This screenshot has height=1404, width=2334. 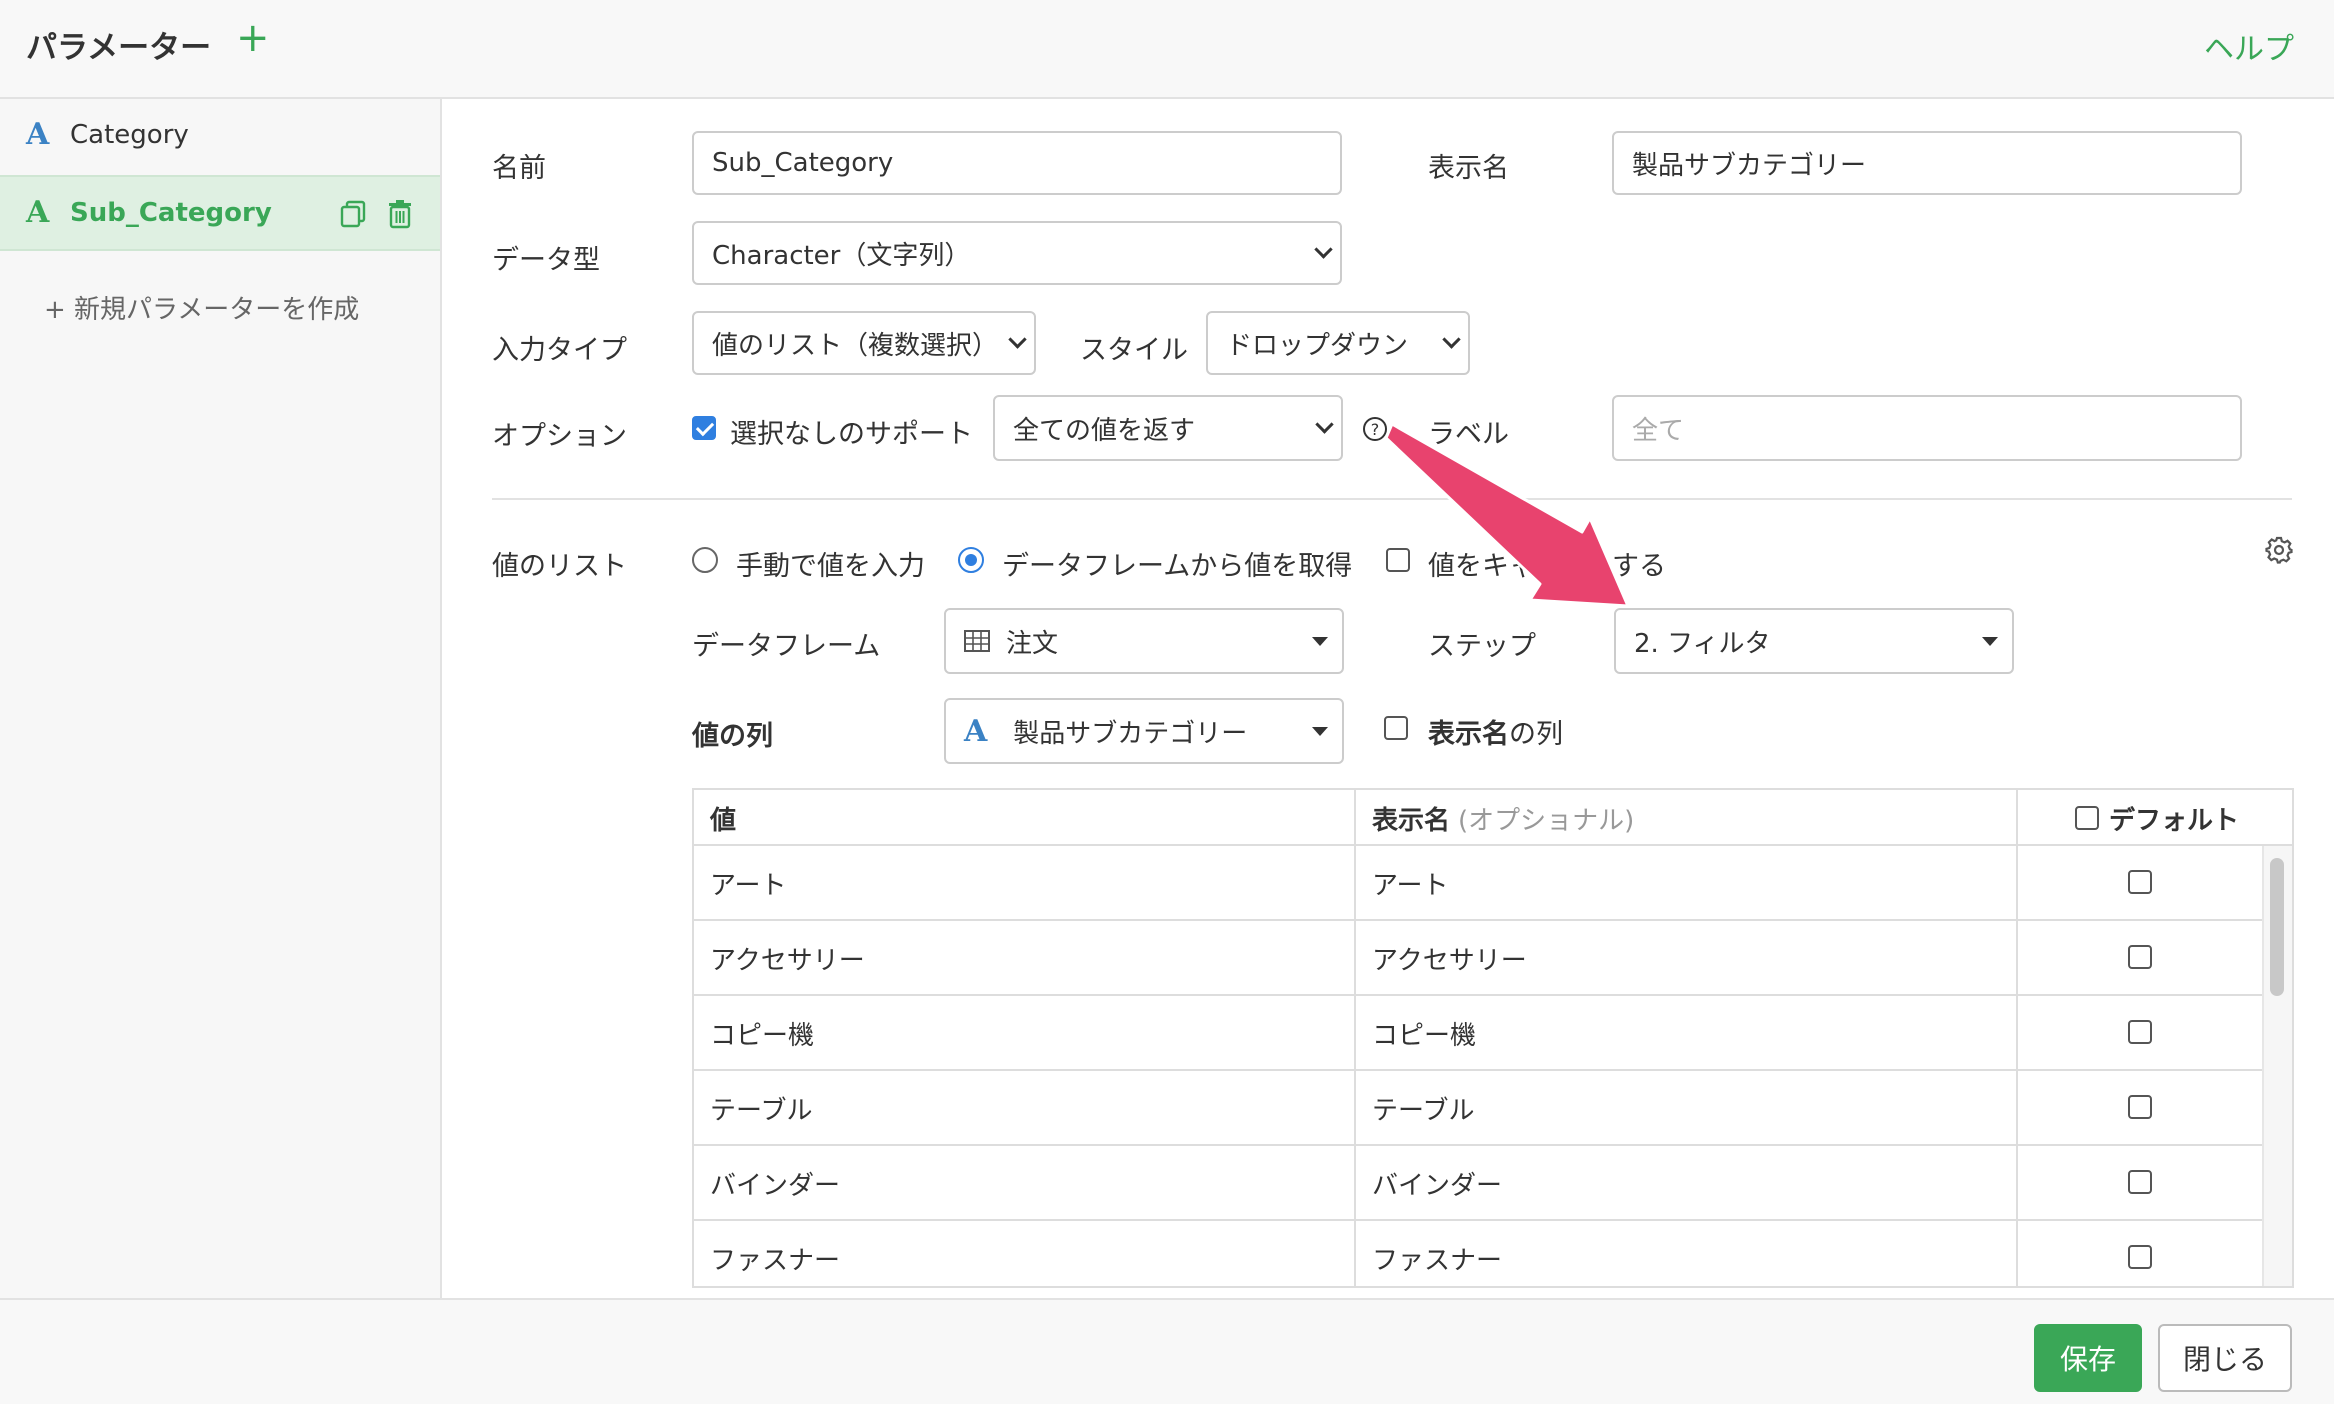 I want to click on table-row: アート アート, so click(x=1479, y=883).